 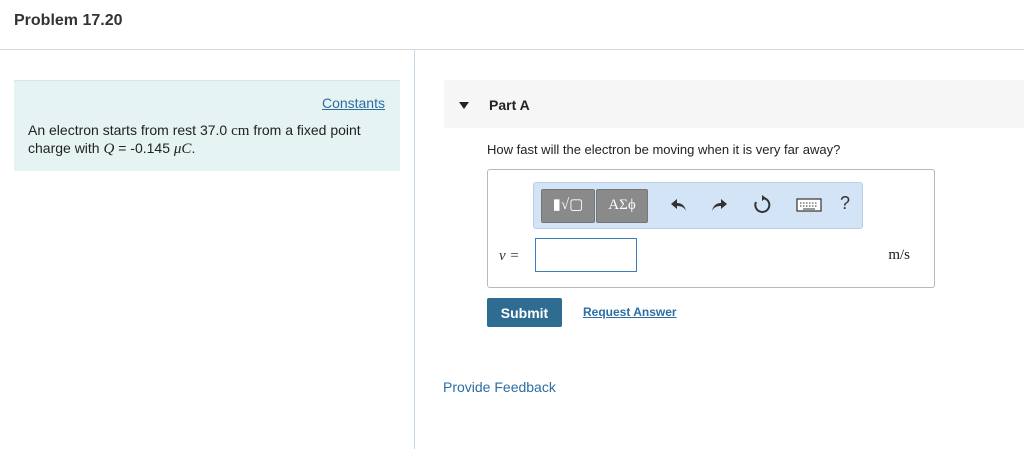 What do you see at coordinates (698, 205) in the screenshot?
I see `math-toolbar: ▮√▢ ΑΣϕ ?` at bounding box center [698, 205].